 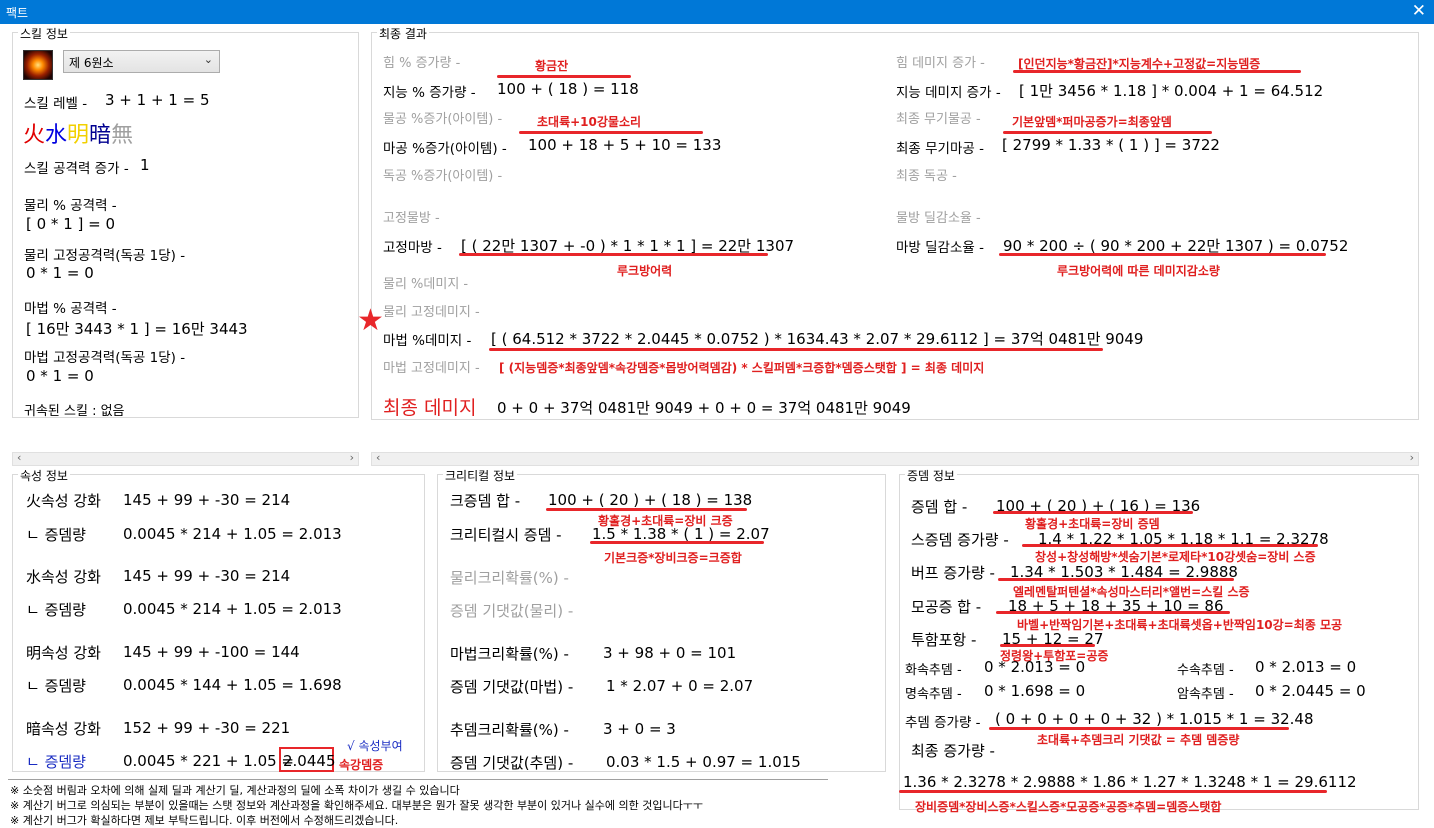 I want to click on note-reduce: 루크방어력에 따른 데미지감소량, so click(x=1138, y=271).